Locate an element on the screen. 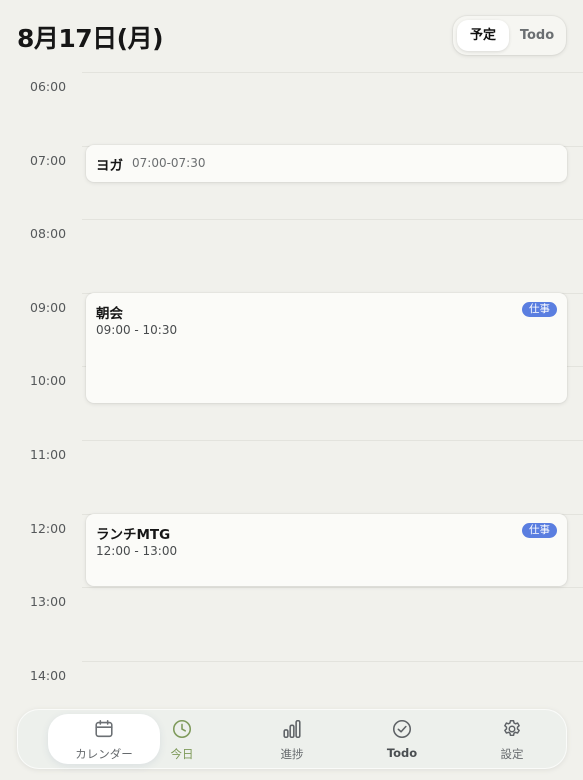 The width and height of the screenshot is (583, 780). hour-label: 14:00 is located at coordinates (48, 675).